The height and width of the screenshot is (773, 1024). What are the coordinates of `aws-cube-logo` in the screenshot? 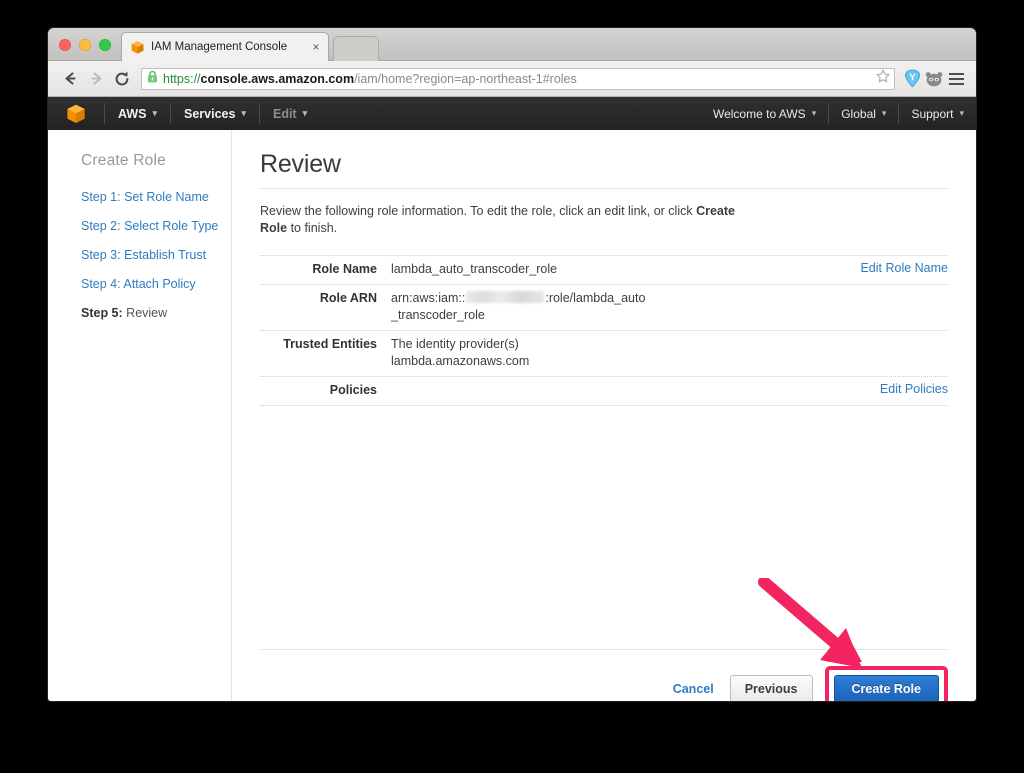 It's located at (76, 113).